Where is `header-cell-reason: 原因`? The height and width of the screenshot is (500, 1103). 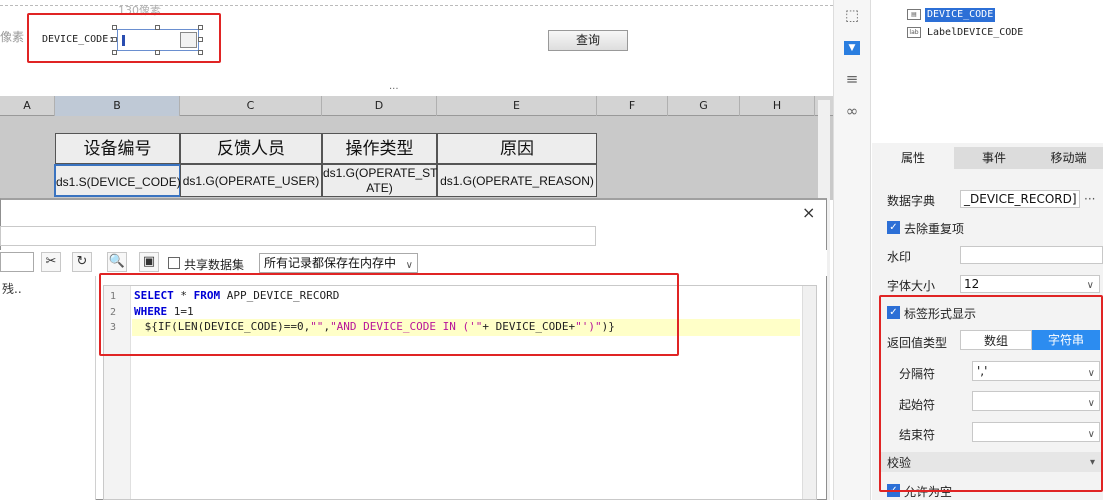
header-cell-reason: 原因 is located at coordinates (517, 148).